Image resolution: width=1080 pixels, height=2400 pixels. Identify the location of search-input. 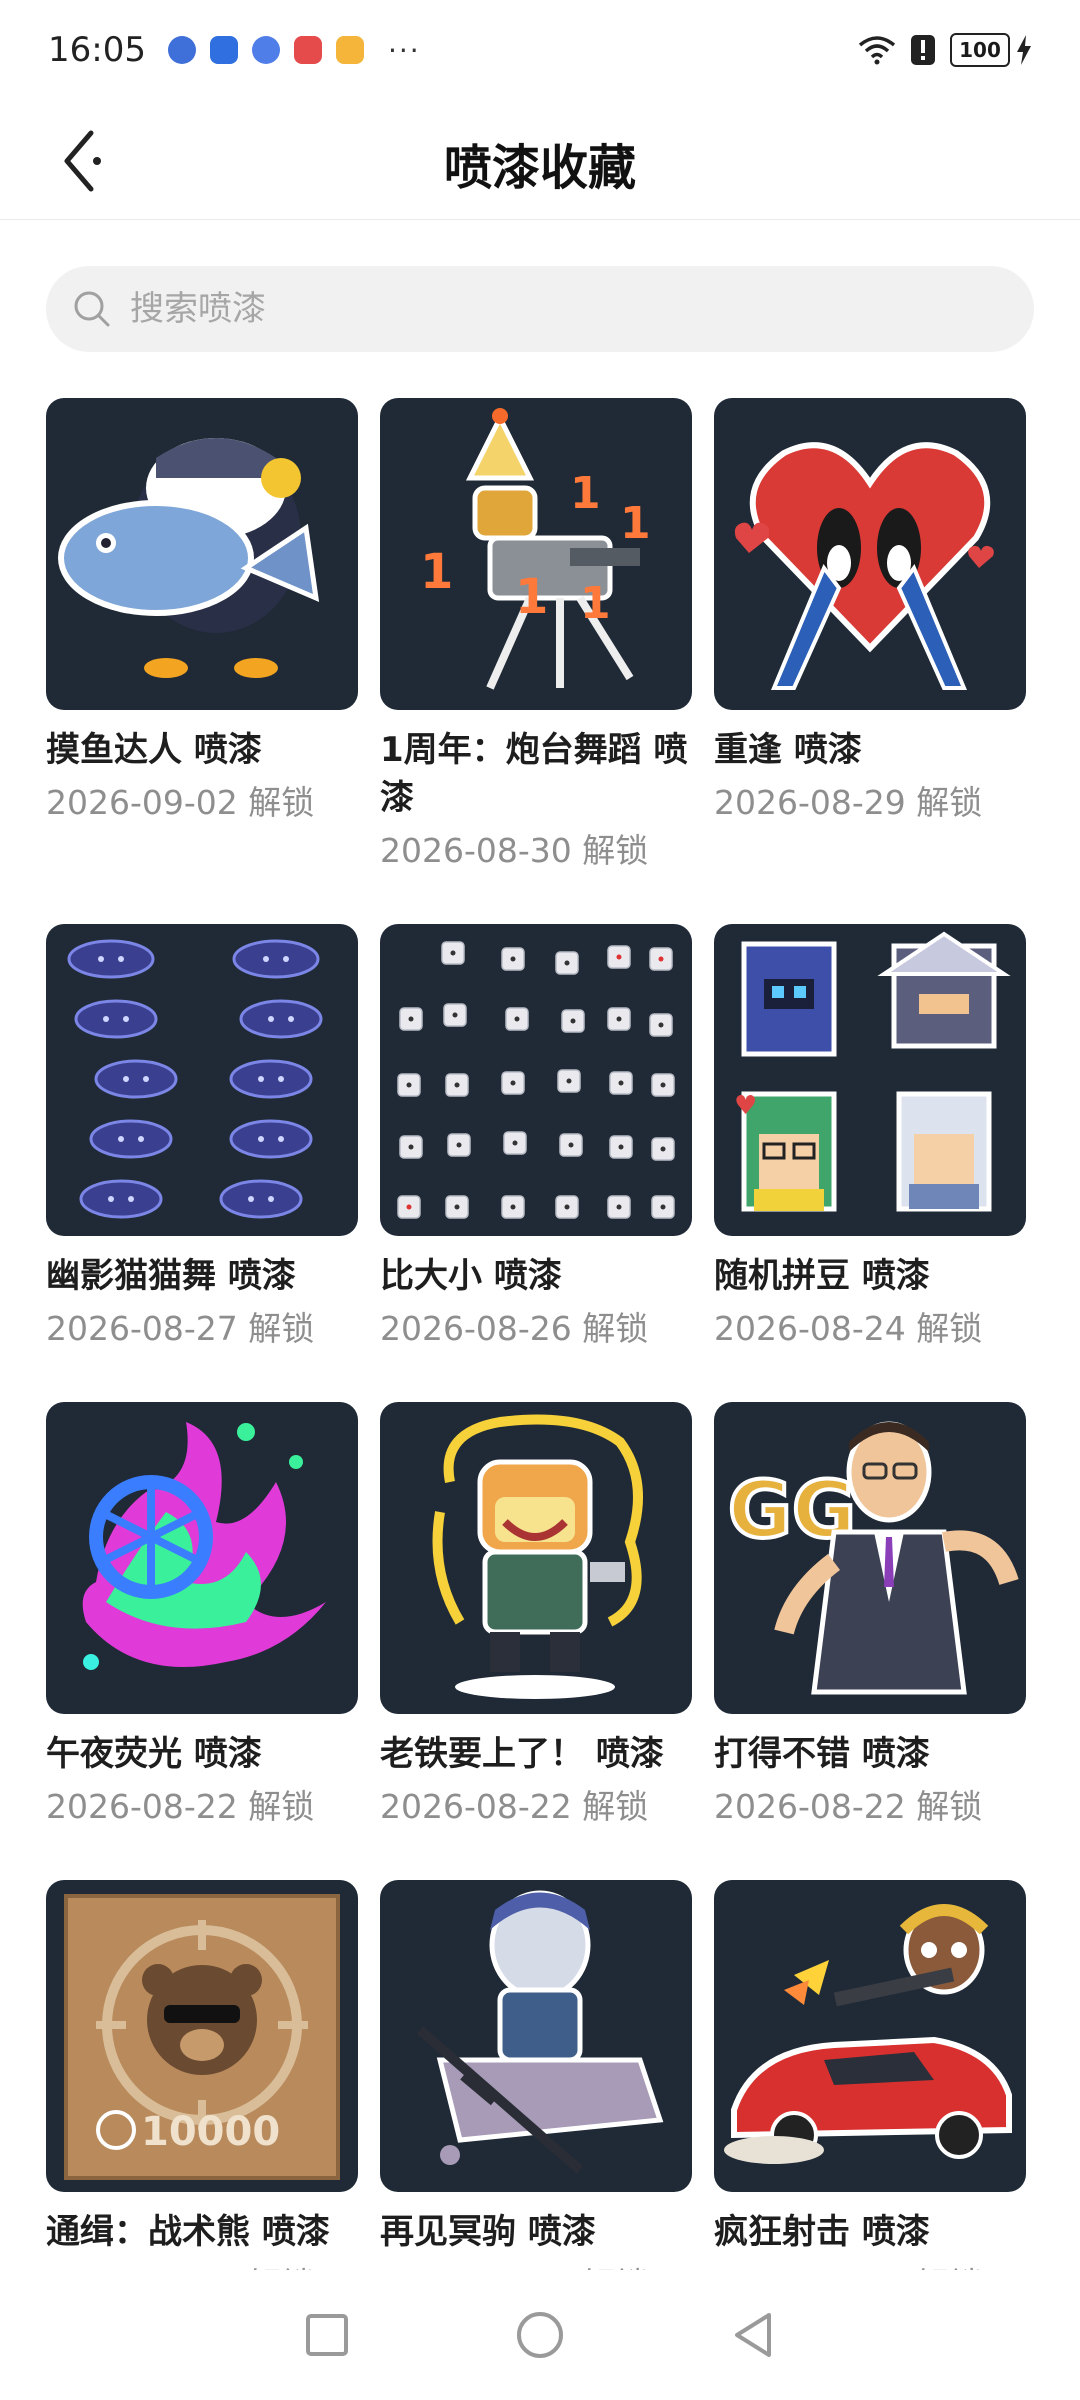
(530, 309).